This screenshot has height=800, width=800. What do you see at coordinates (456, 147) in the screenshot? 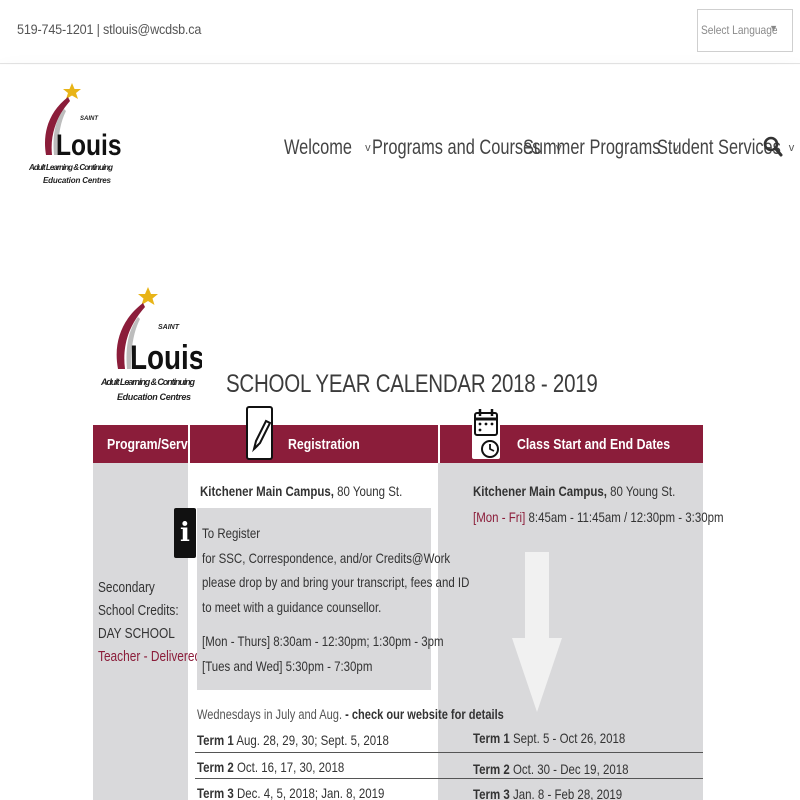
I see `nav-label: Programs and Courses` at bounding box center [456, 147].